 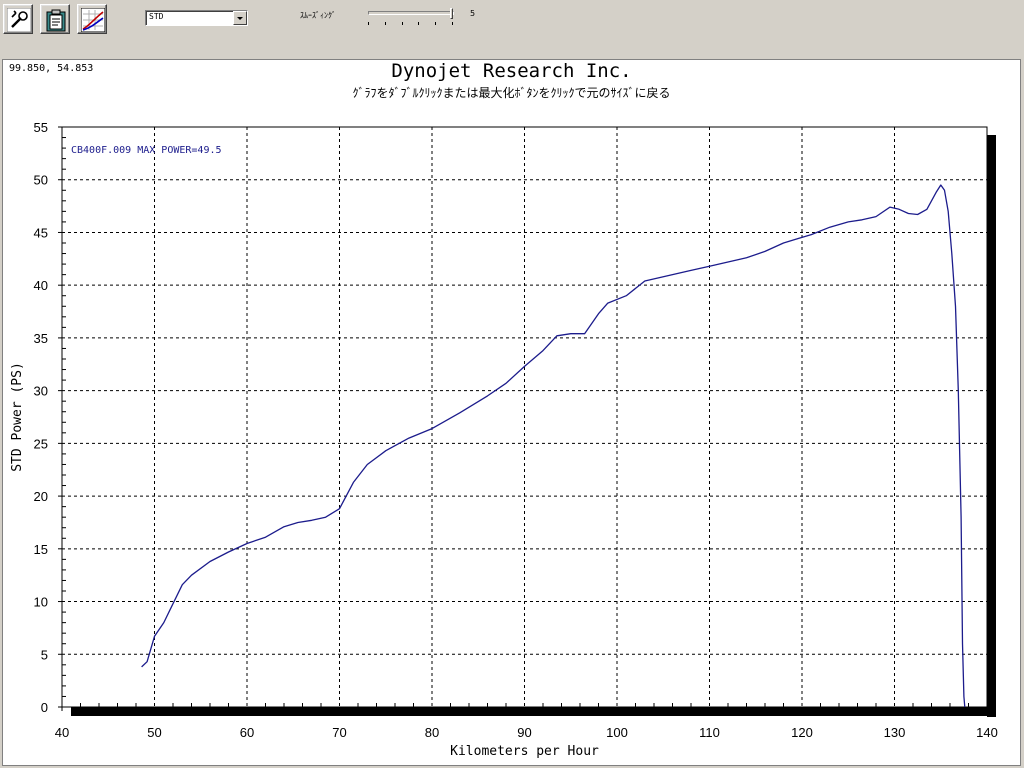 I want to click on x-tick-label: 80, so click(x=432, y=732).